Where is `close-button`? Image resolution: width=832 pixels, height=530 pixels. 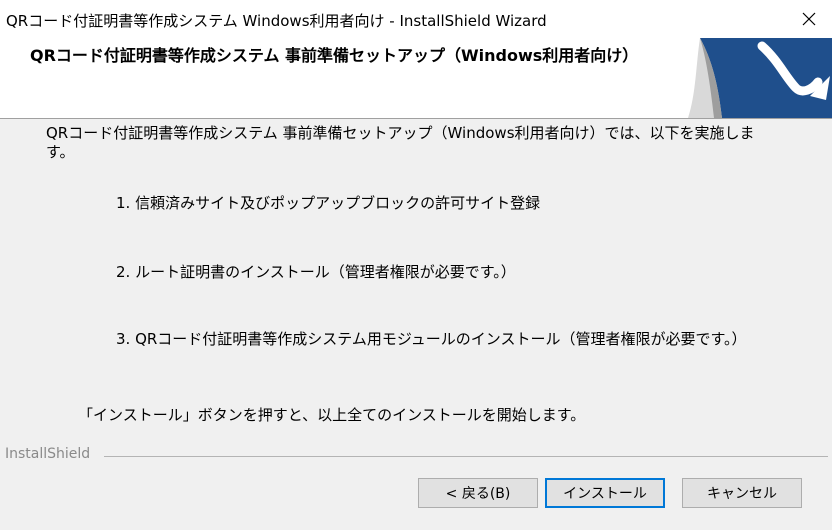
close-button is located at coordinates (809, 19).